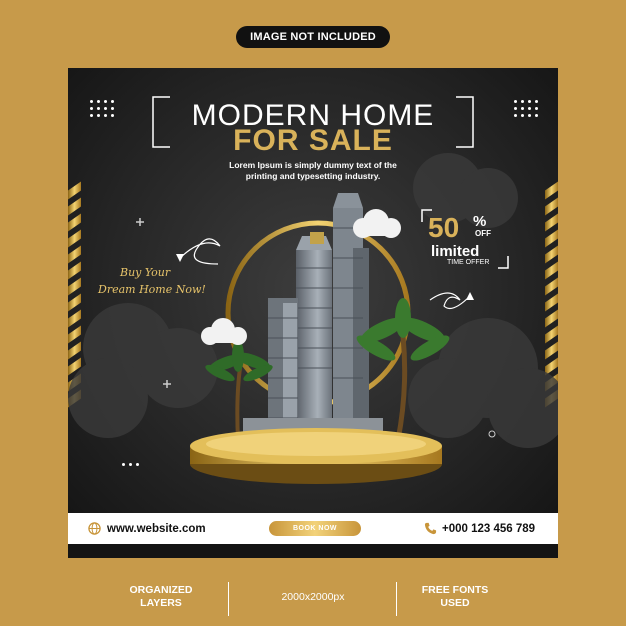 This screenshot has height=626, width=626. I want to click on script-tagline: Buy Your Dream Home Now!, so click(152, 281).